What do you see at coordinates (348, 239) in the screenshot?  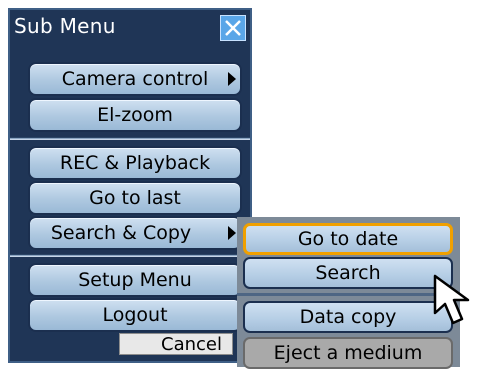 I see `submenu-item-go-to-date: Go to date` at bounding box center [348, 239].